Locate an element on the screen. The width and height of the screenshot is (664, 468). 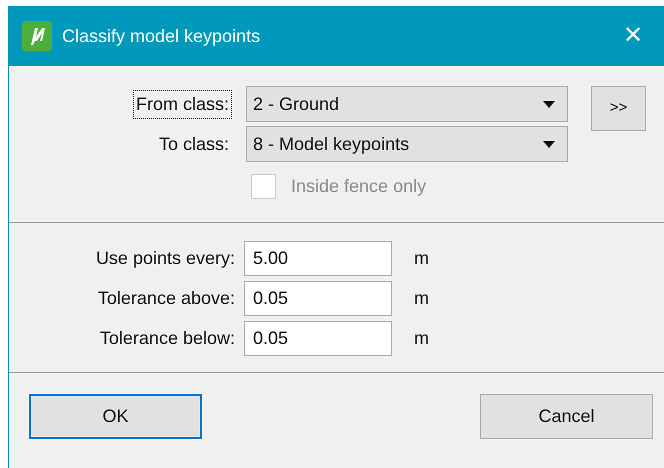
field-label: Tolerance below: is located at coordinates (166, 338).